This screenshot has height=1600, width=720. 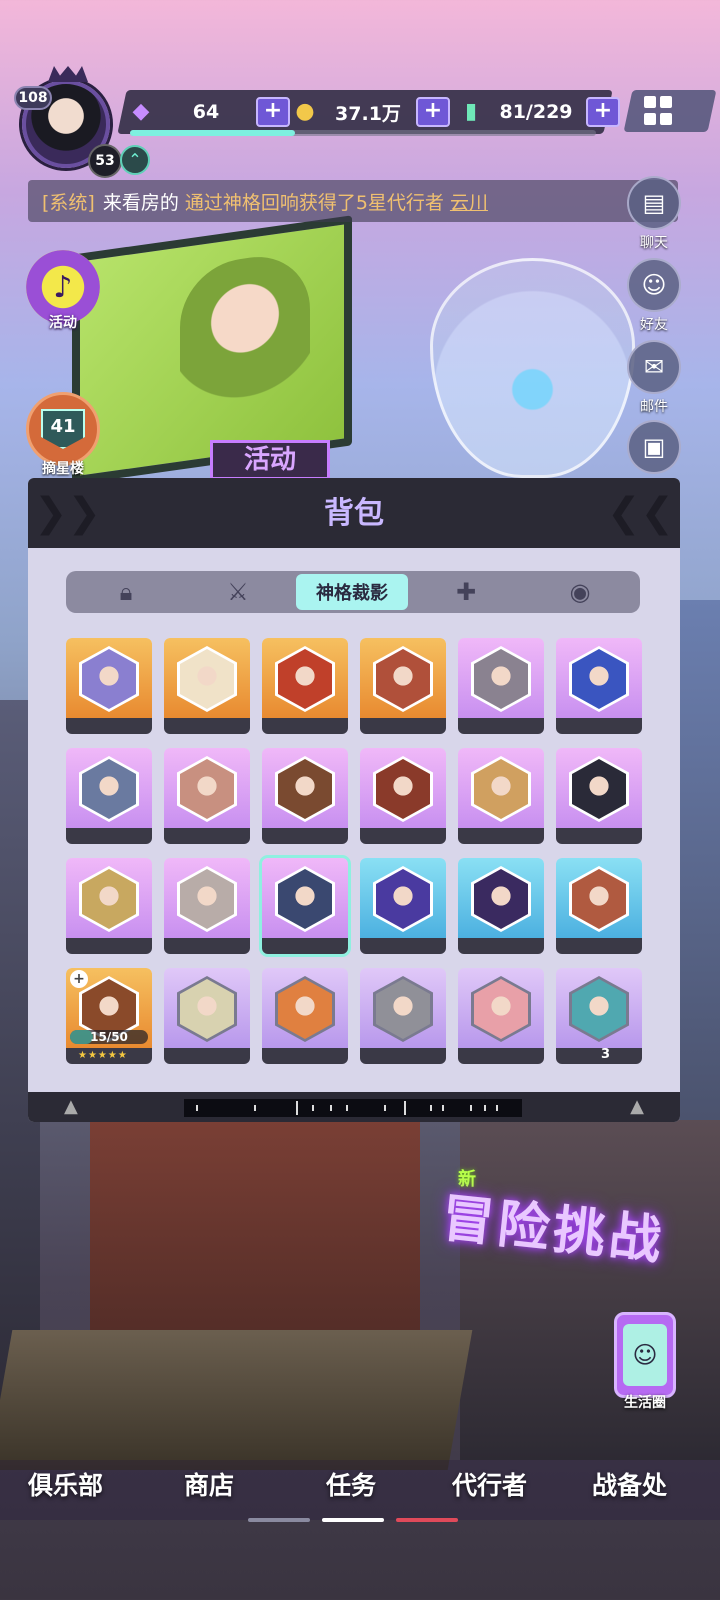 What do you see at coordinates (353, 1520) in the screenshot?
I see `nav-indicator-active` at bounding box center [353, 1520].